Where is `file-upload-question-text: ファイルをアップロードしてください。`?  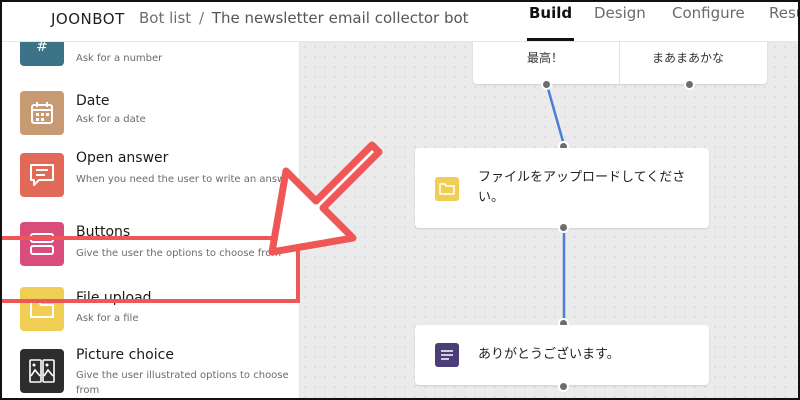
file-upload-question-text: ファイルをアップロードしてください。 is located at coordinates (582, 187).